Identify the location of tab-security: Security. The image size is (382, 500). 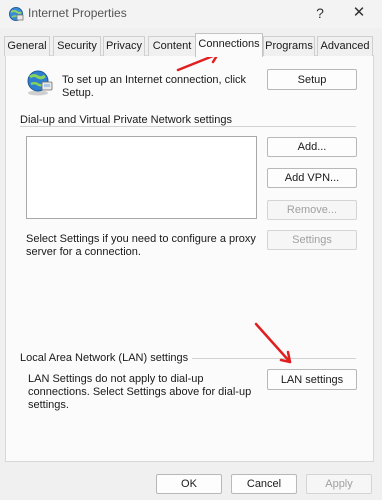
(77, 46).